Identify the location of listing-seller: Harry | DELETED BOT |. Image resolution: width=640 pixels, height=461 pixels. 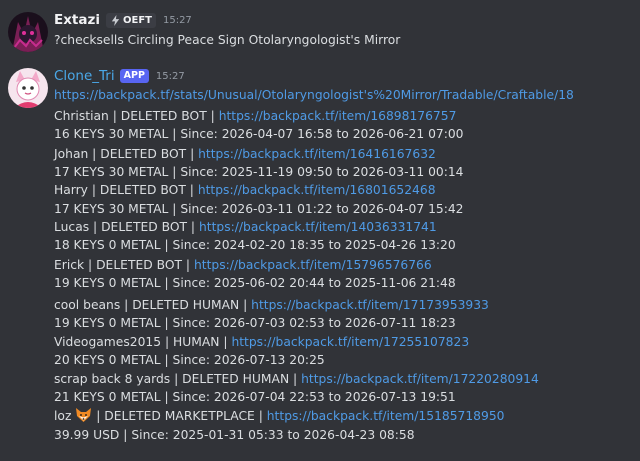
(126, 190).